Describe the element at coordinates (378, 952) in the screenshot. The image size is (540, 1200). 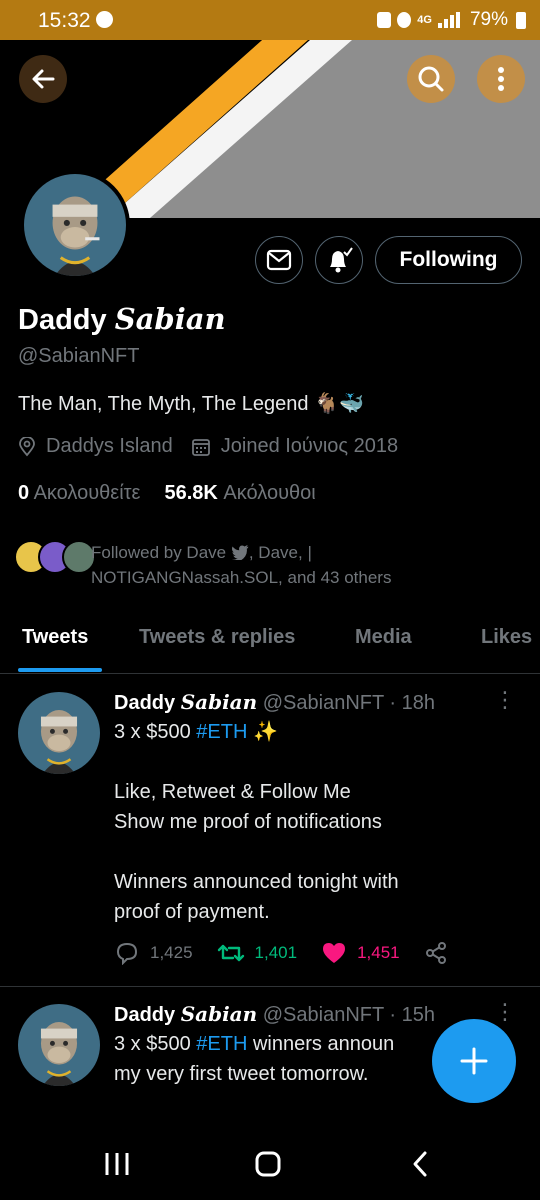
I see `like-count: 1,451` at that location.